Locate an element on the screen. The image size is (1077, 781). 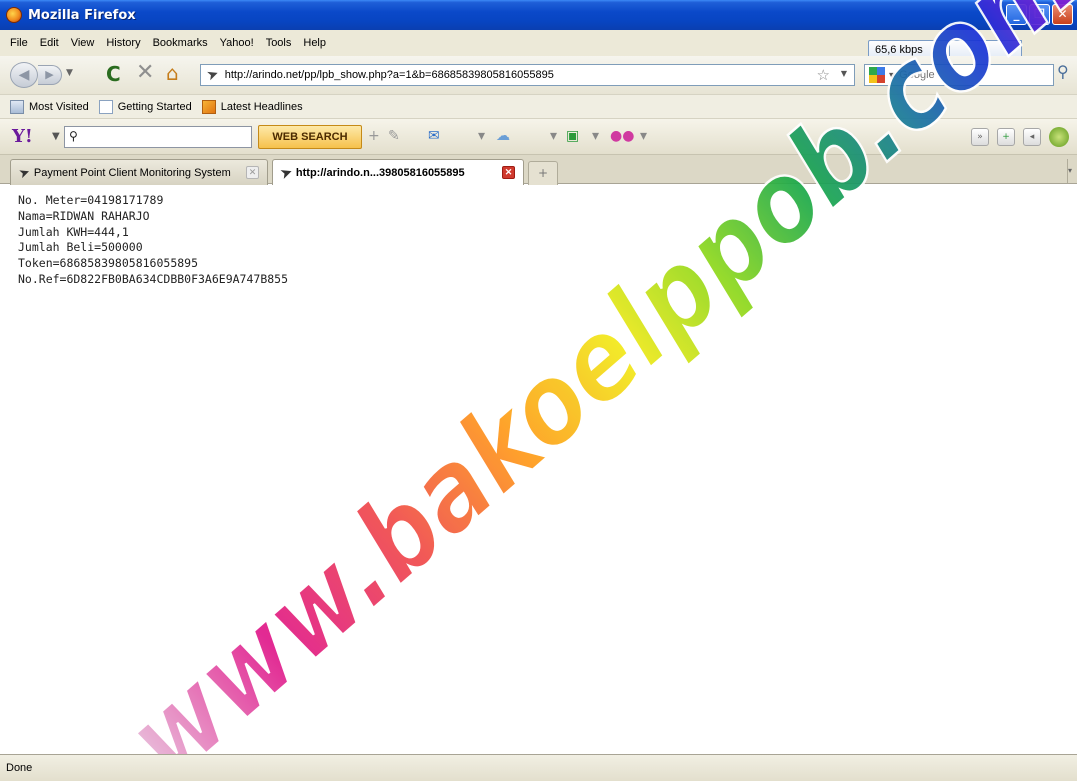
weather-icon: ☁ is located at coordinates (503, 136).